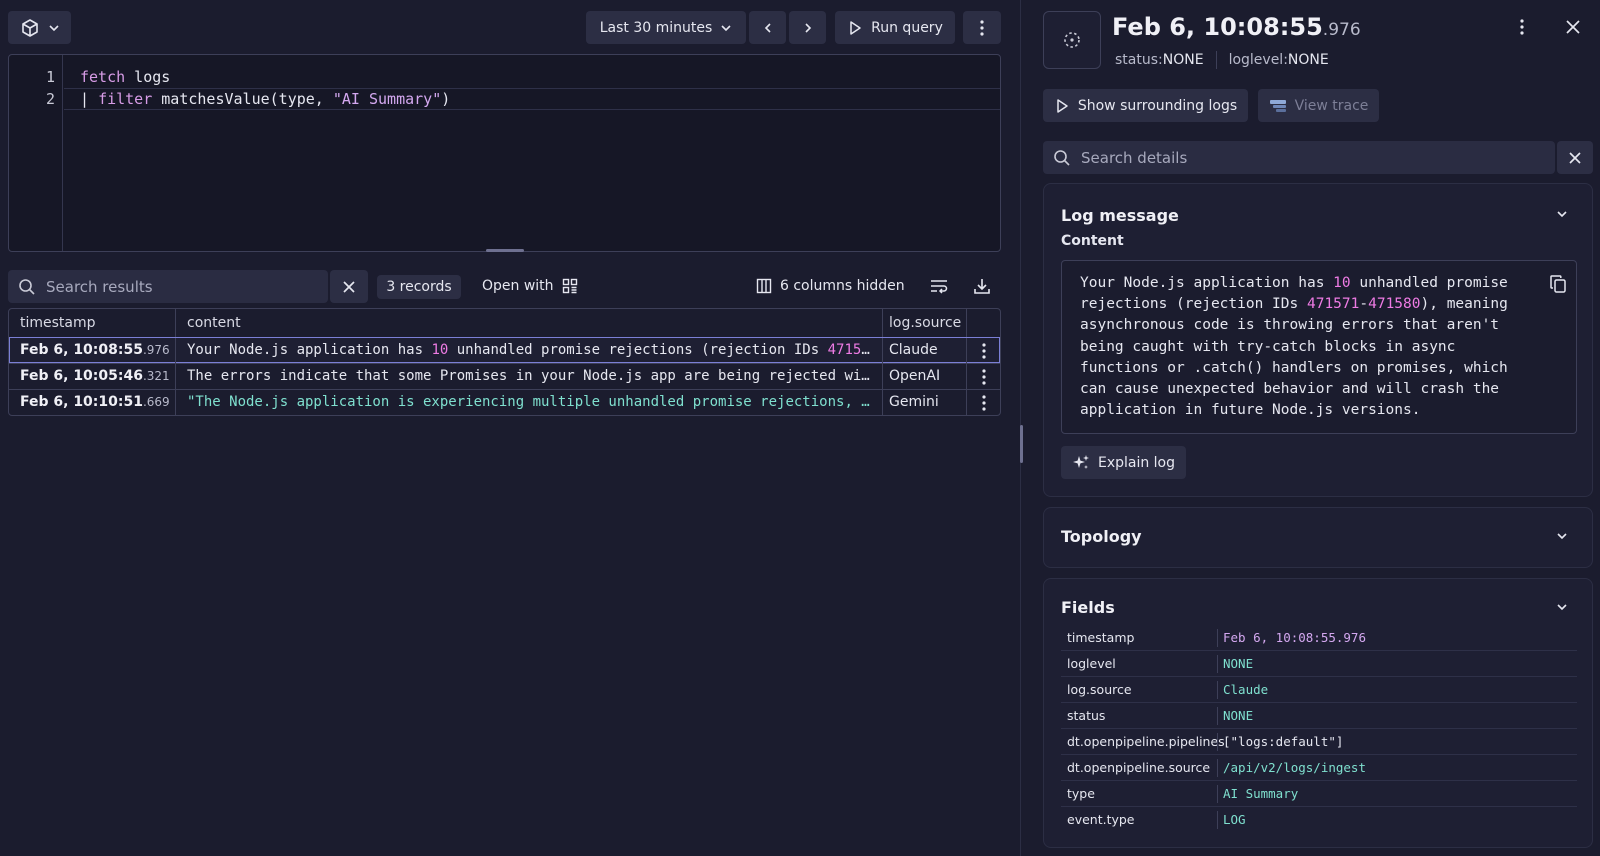 The height and width of the screenshot is (856, 1600). What do you see at coordinates (925, 350) in the screenshot?
I see `log-source-cell: Claude` at bounding box center [925, 350].